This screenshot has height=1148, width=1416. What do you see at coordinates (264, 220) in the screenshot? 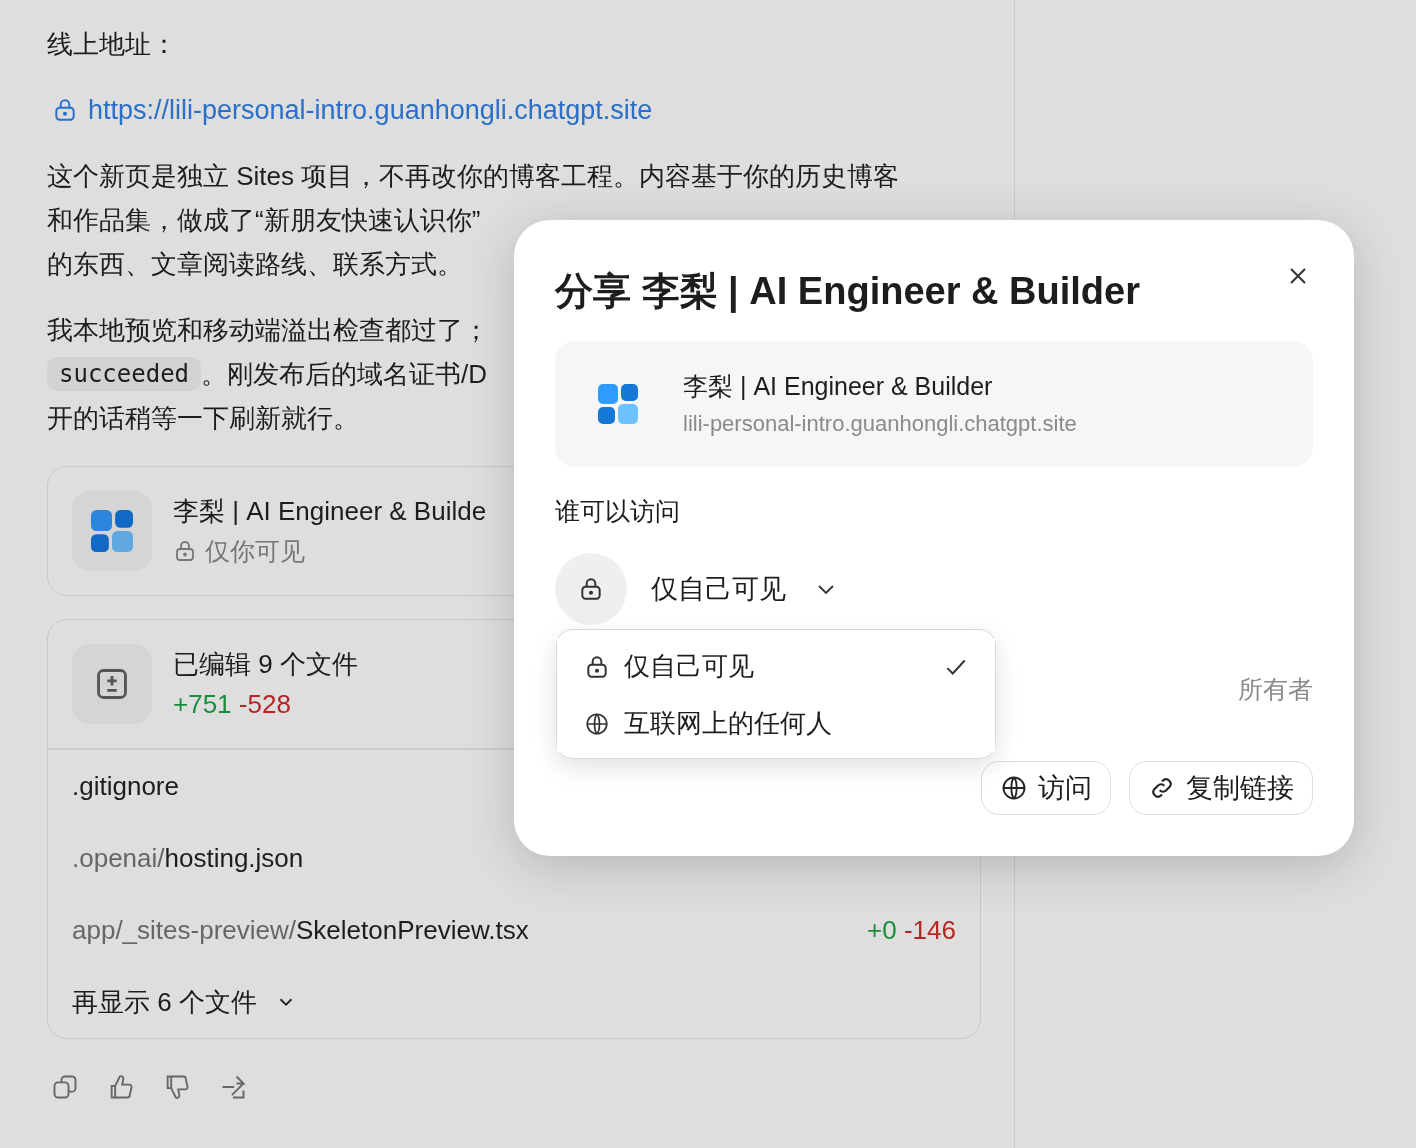
I see `paragraph-text: 和作品集，做成了“新朋友快速认识你”` at bounding box center [264, 220].